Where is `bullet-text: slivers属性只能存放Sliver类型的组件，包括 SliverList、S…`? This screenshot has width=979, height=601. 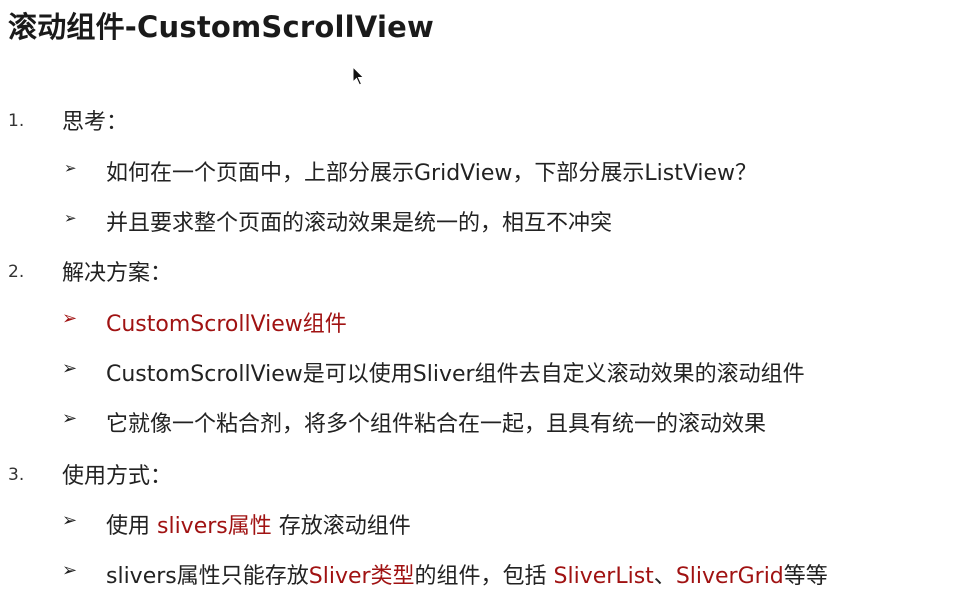
bullet-text: slivers属性只能存放Sliver类型的组件，包括 SliverList、S… is located at coordinates (467, 574).